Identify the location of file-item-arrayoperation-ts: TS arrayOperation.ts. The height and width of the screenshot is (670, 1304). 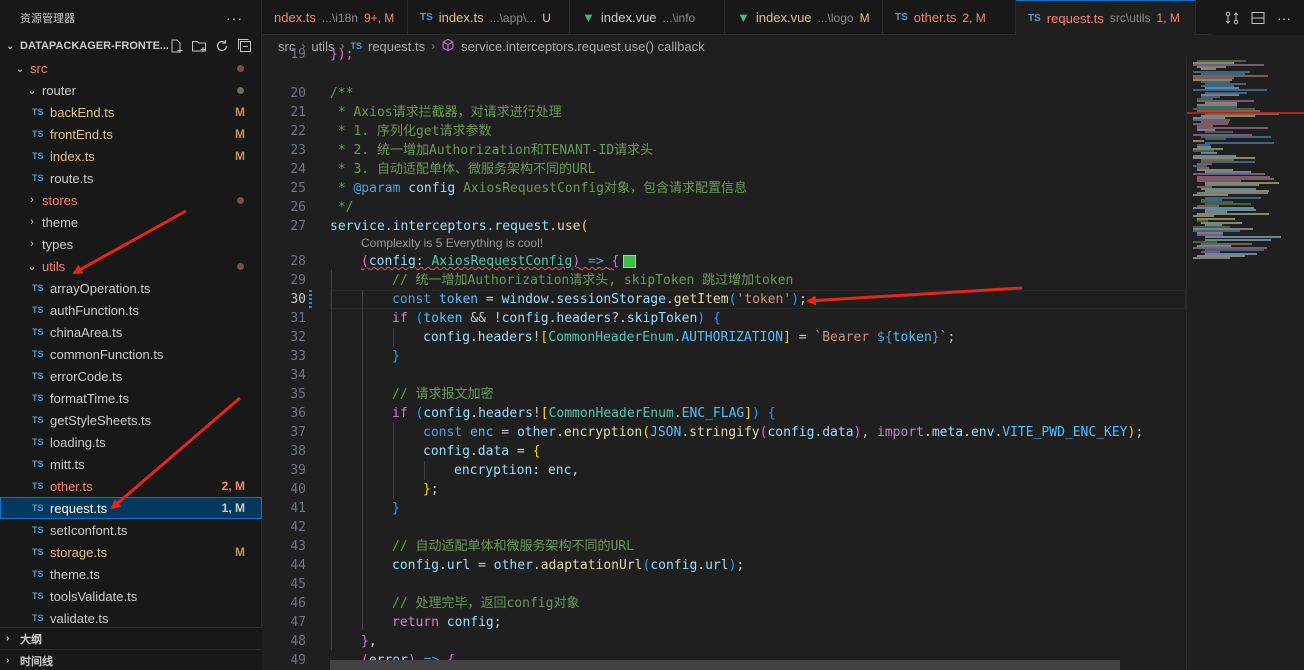
(131, 288).